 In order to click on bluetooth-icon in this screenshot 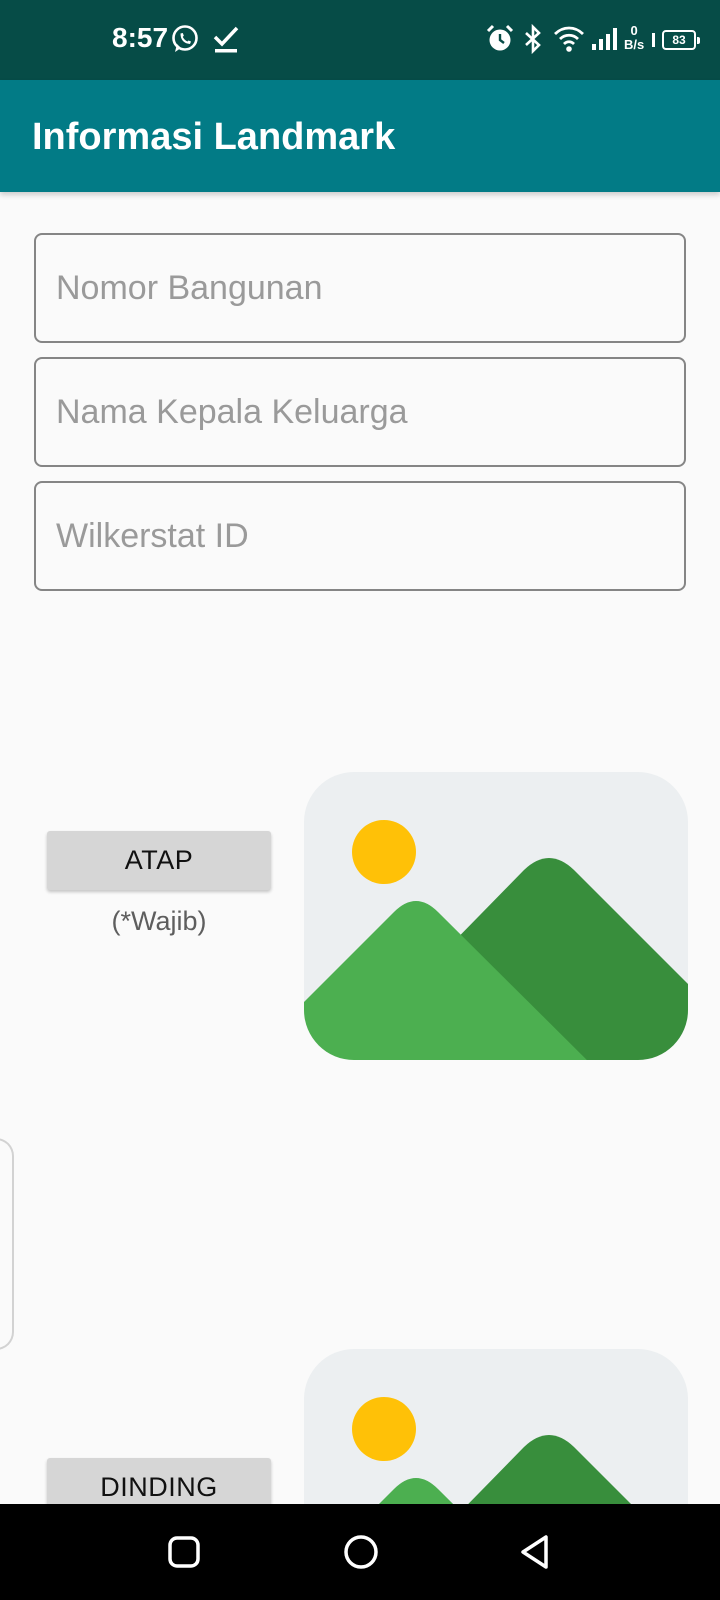, I will do `click(533, 41)`.